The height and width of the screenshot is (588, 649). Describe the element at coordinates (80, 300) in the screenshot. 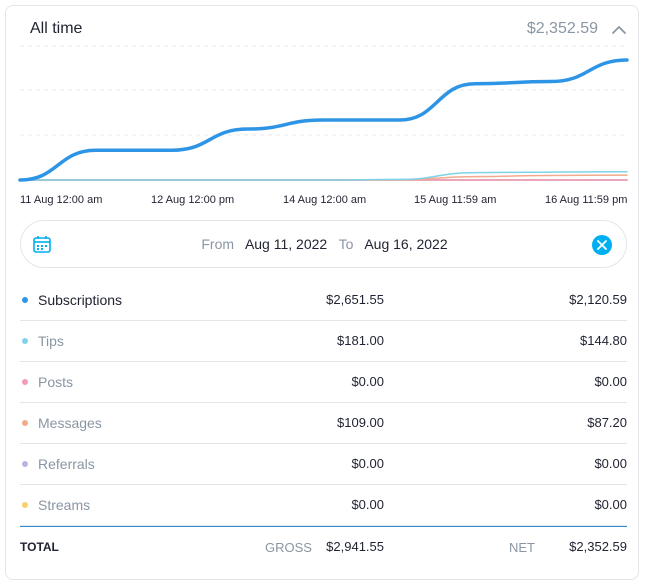

I see `category-name: Subscriptions` at that location.